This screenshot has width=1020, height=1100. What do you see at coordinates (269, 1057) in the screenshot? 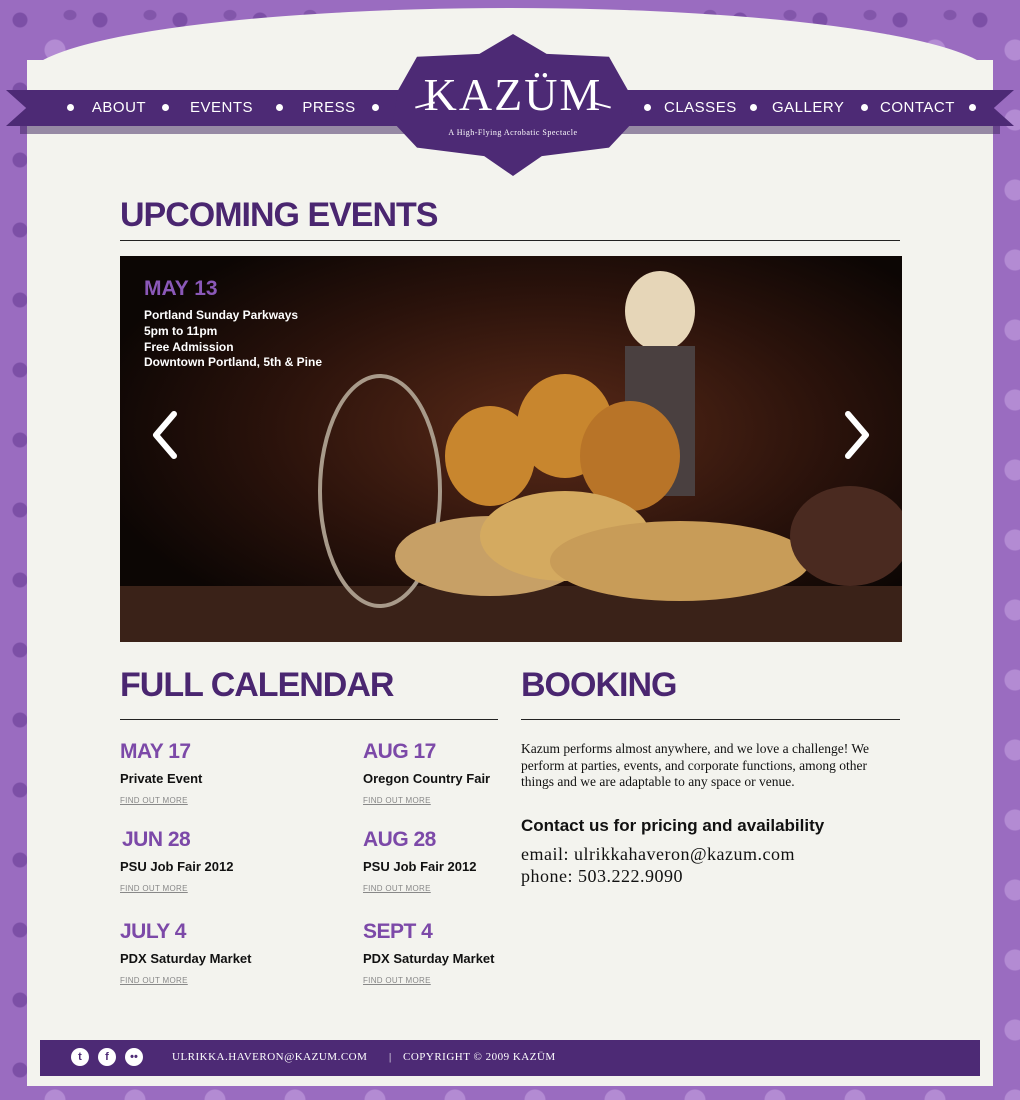
I see `footer-email-link: ULRIKKA.HAVERON@KAZUM.COM` at bounding box center [269, 1057].